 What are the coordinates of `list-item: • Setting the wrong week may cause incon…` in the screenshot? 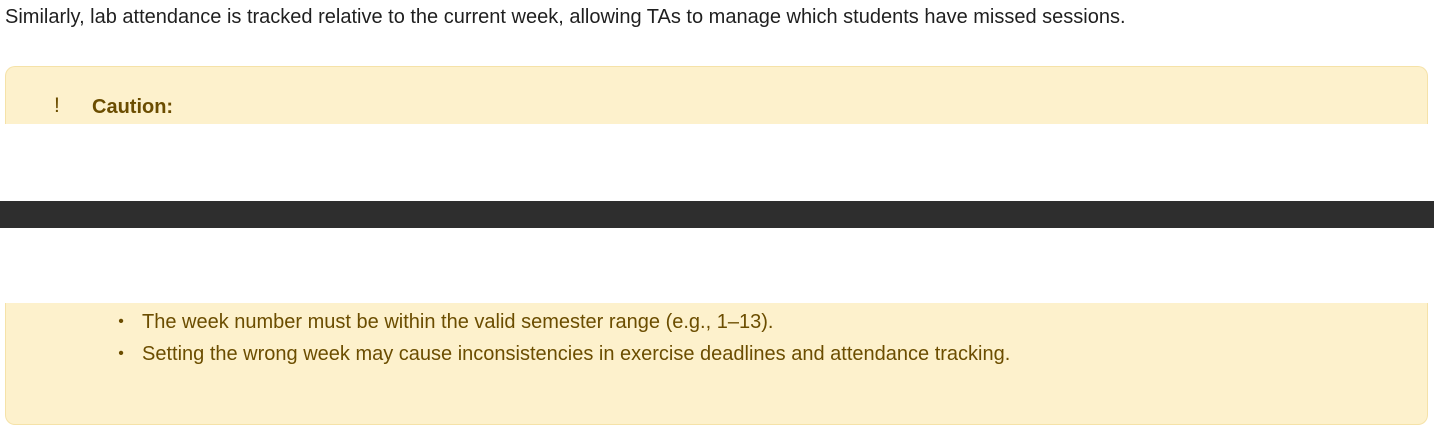 It's located at (562, 354).